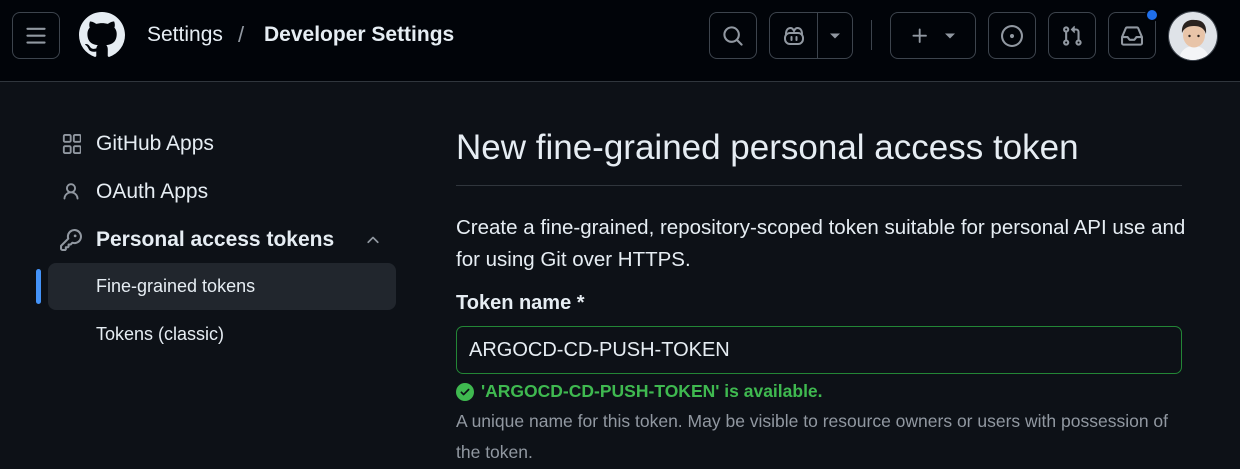 This screenshot has width=1240, height=469. I want to click on sidebar-item-fine-grained-tokens: Fine-grained tokens, so click(222, 286).